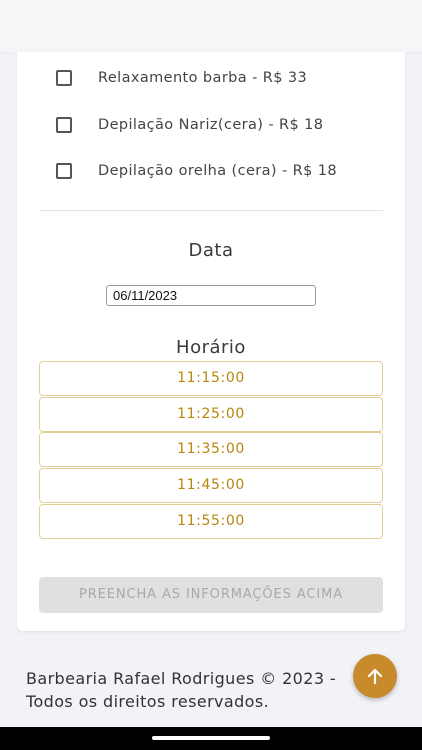 The width and height of the screenshot is (422, 750). I want to click on time-section-title: Horário, so click(211, 347).